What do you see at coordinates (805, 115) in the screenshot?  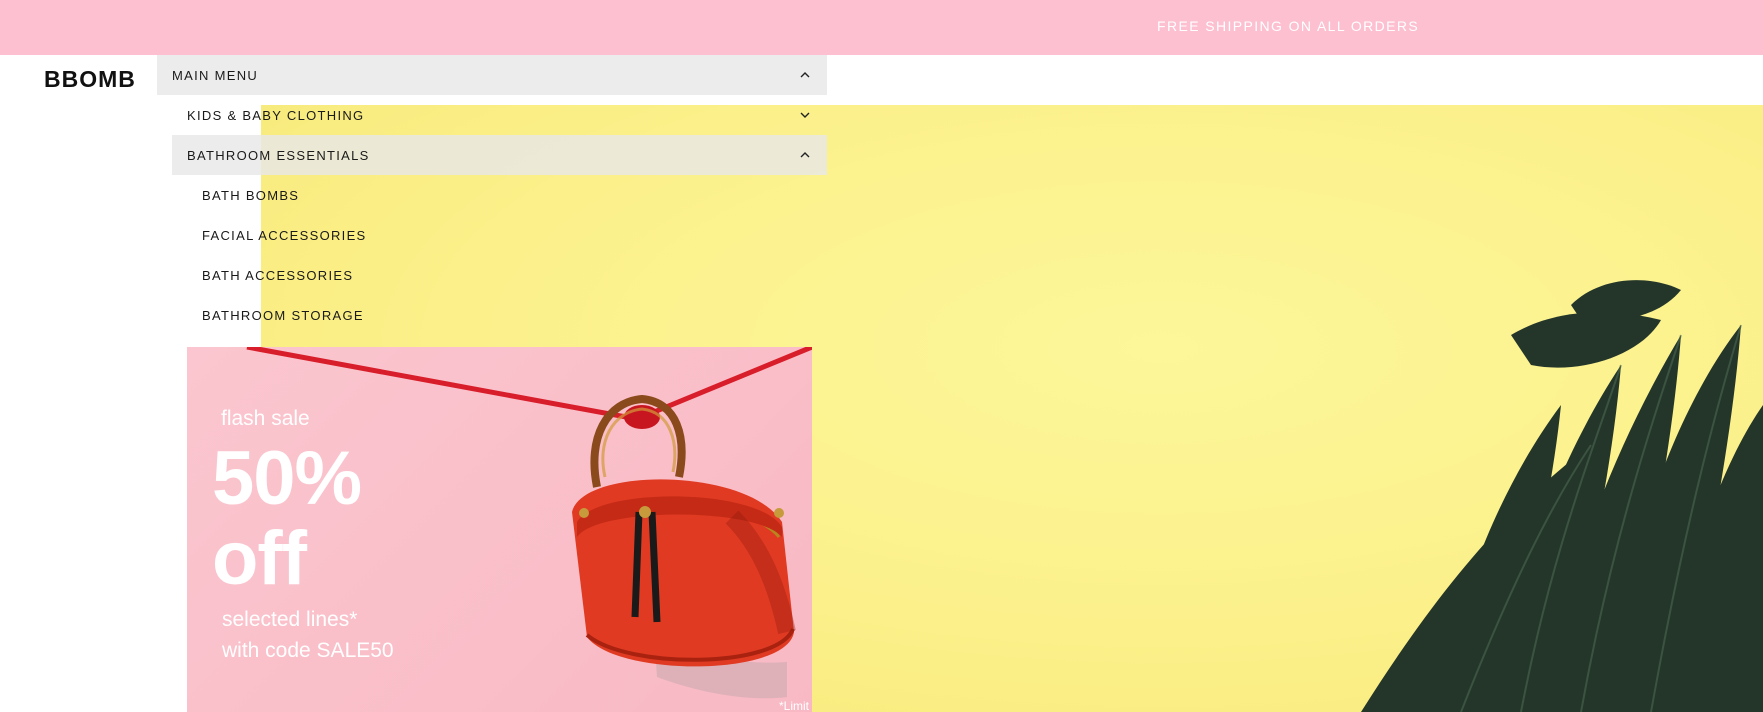 I see `chevron-down-icon` at bounding box center [805, 115].